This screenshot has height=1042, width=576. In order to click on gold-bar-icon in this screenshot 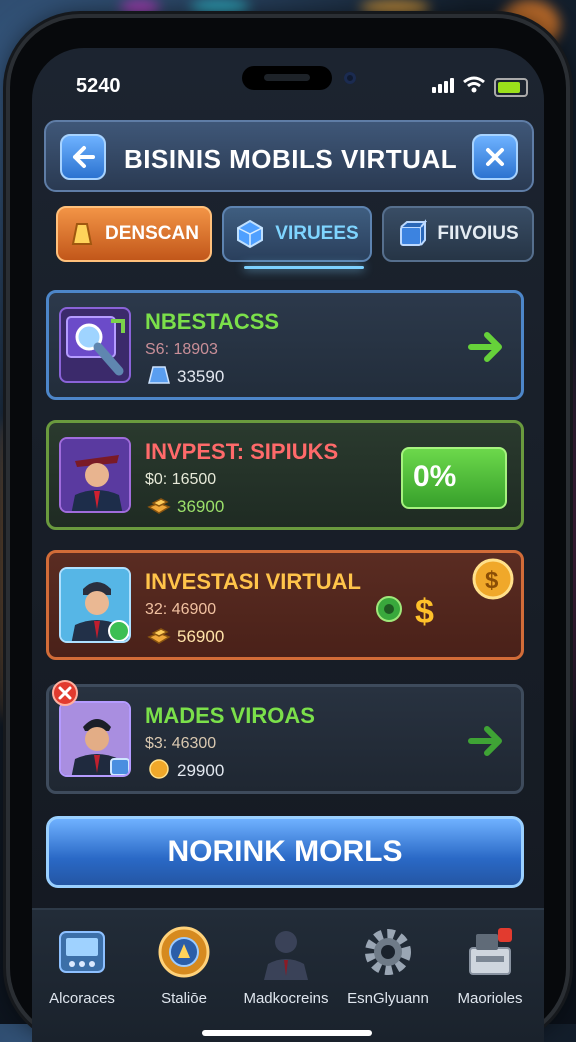, I will do `click(82, 234)`.